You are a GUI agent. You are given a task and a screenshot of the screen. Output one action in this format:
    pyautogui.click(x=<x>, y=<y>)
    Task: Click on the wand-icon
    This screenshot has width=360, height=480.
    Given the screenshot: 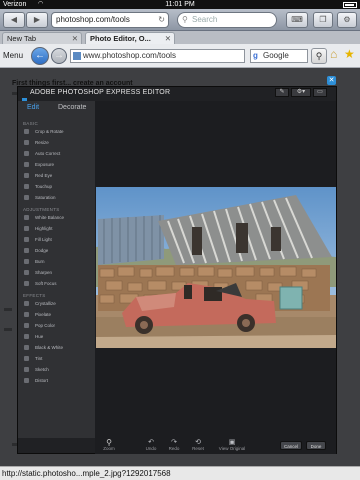 What is the action you would take?
    pyautogui.click(x=26, y=153)
    